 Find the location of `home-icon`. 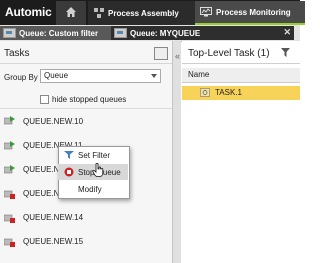

home-icon is located at coordinates (71, 12).